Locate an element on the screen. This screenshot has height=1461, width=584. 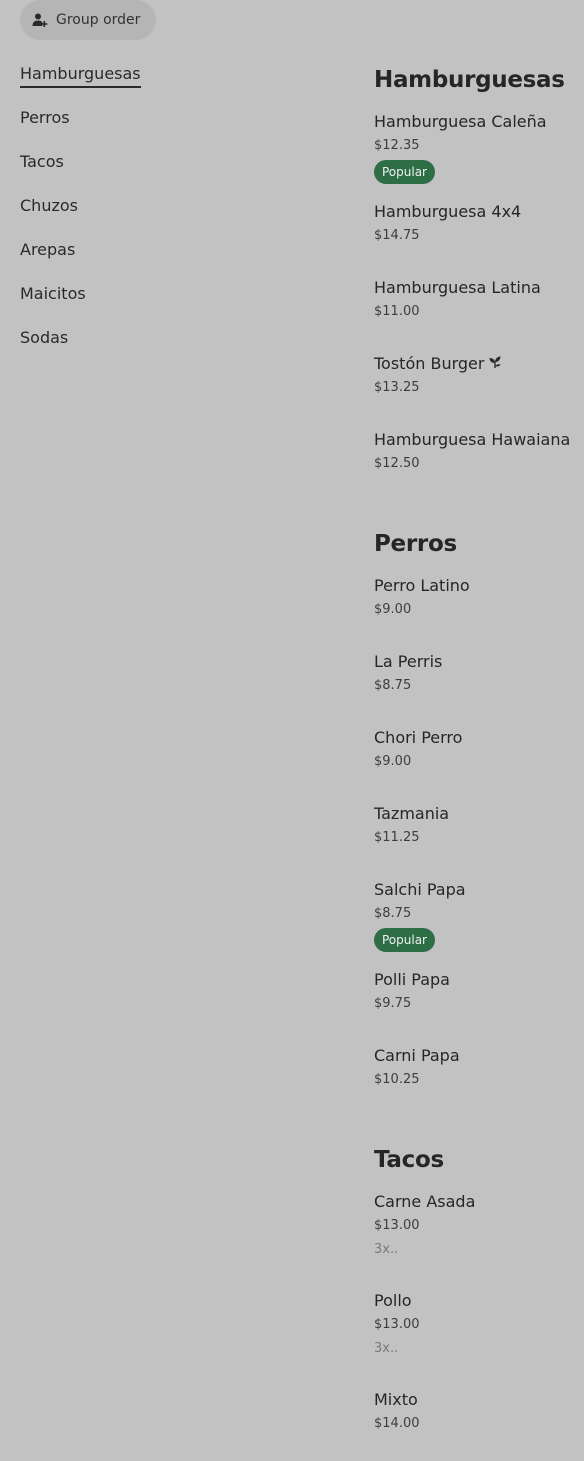
item-name: Pollo is located at coordinates (393, 1300).